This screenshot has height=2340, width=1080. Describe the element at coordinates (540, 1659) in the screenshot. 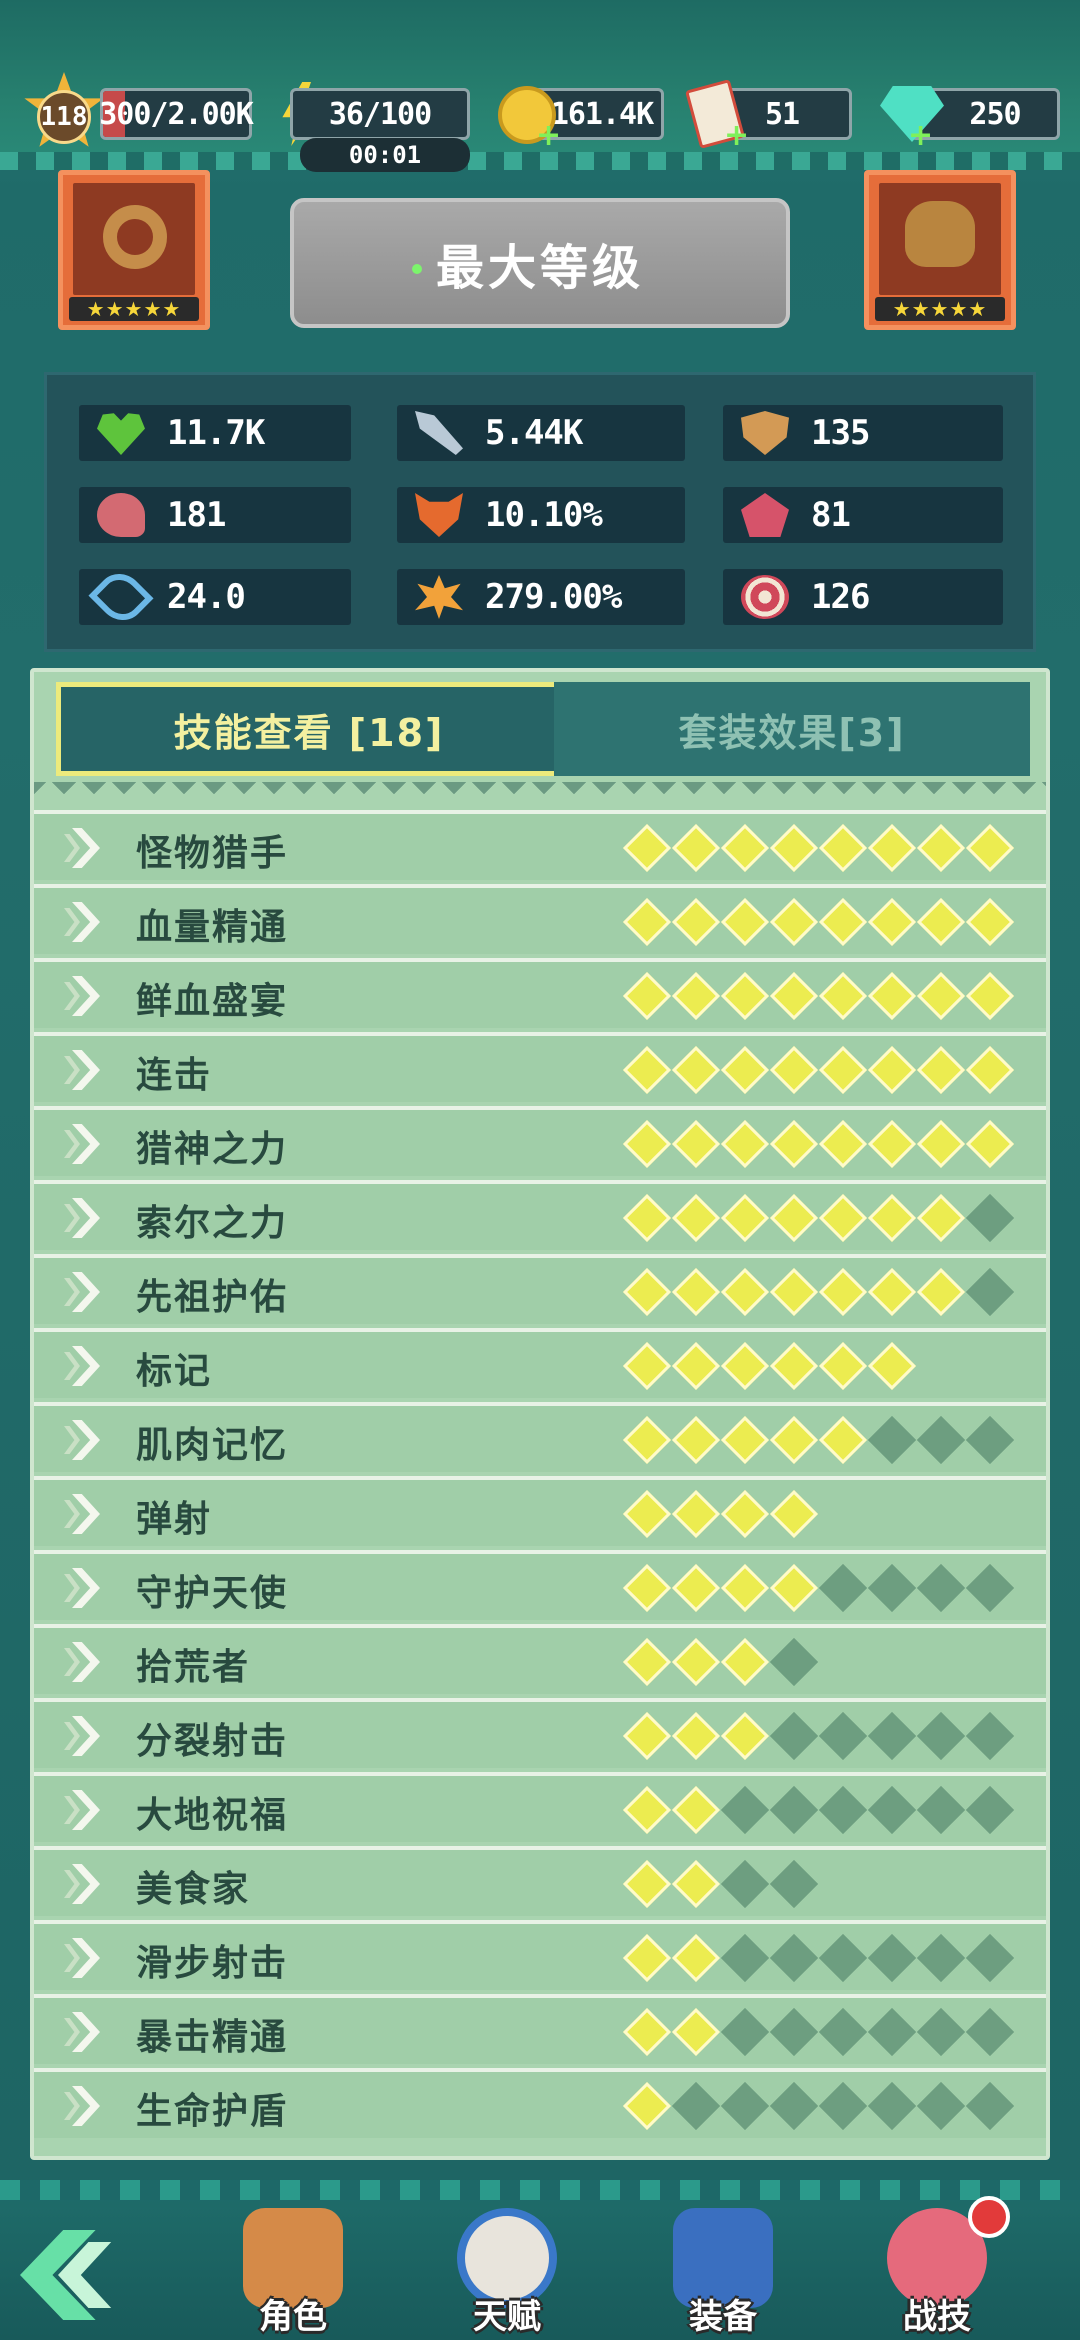

I see `skill-row: 拾荒者` at that location.